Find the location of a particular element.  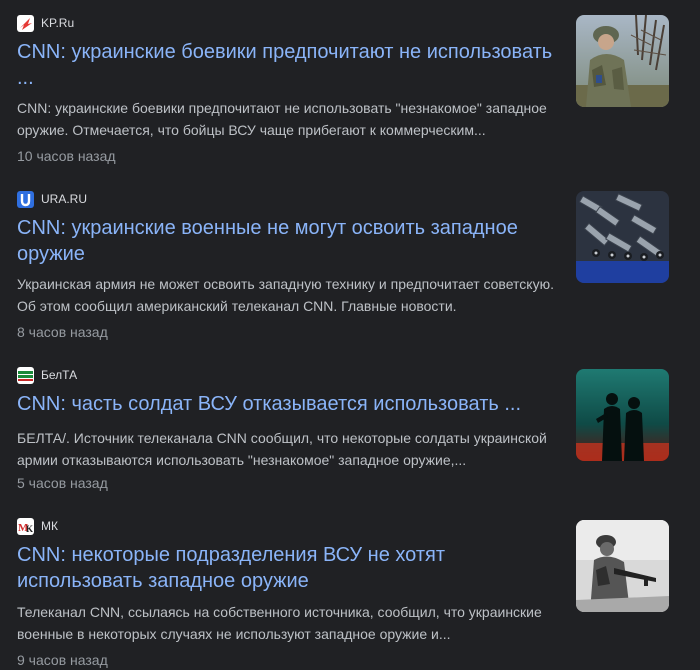

news-time: 5 часов назад is located at coordinates (62, 483).